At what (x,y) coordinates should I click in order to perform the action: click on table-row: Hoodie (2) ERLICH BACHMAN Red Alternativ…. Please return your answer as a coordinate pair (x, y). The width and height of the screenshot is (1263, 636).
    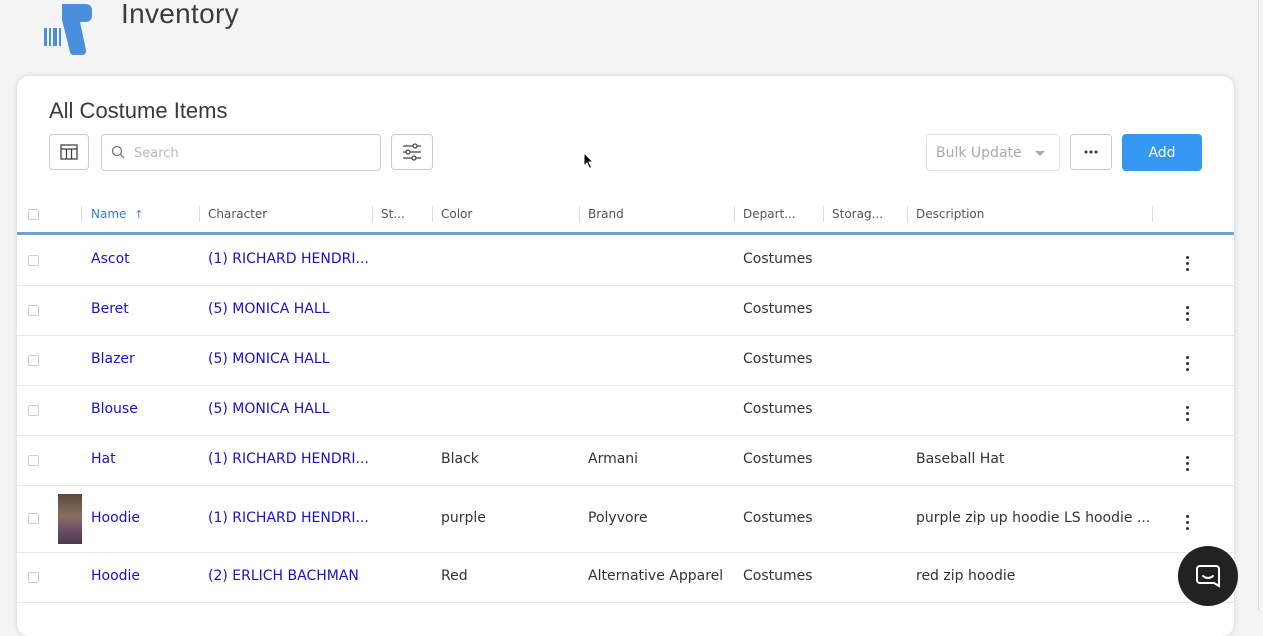
    Looking at the image, I should click on (625, 577).